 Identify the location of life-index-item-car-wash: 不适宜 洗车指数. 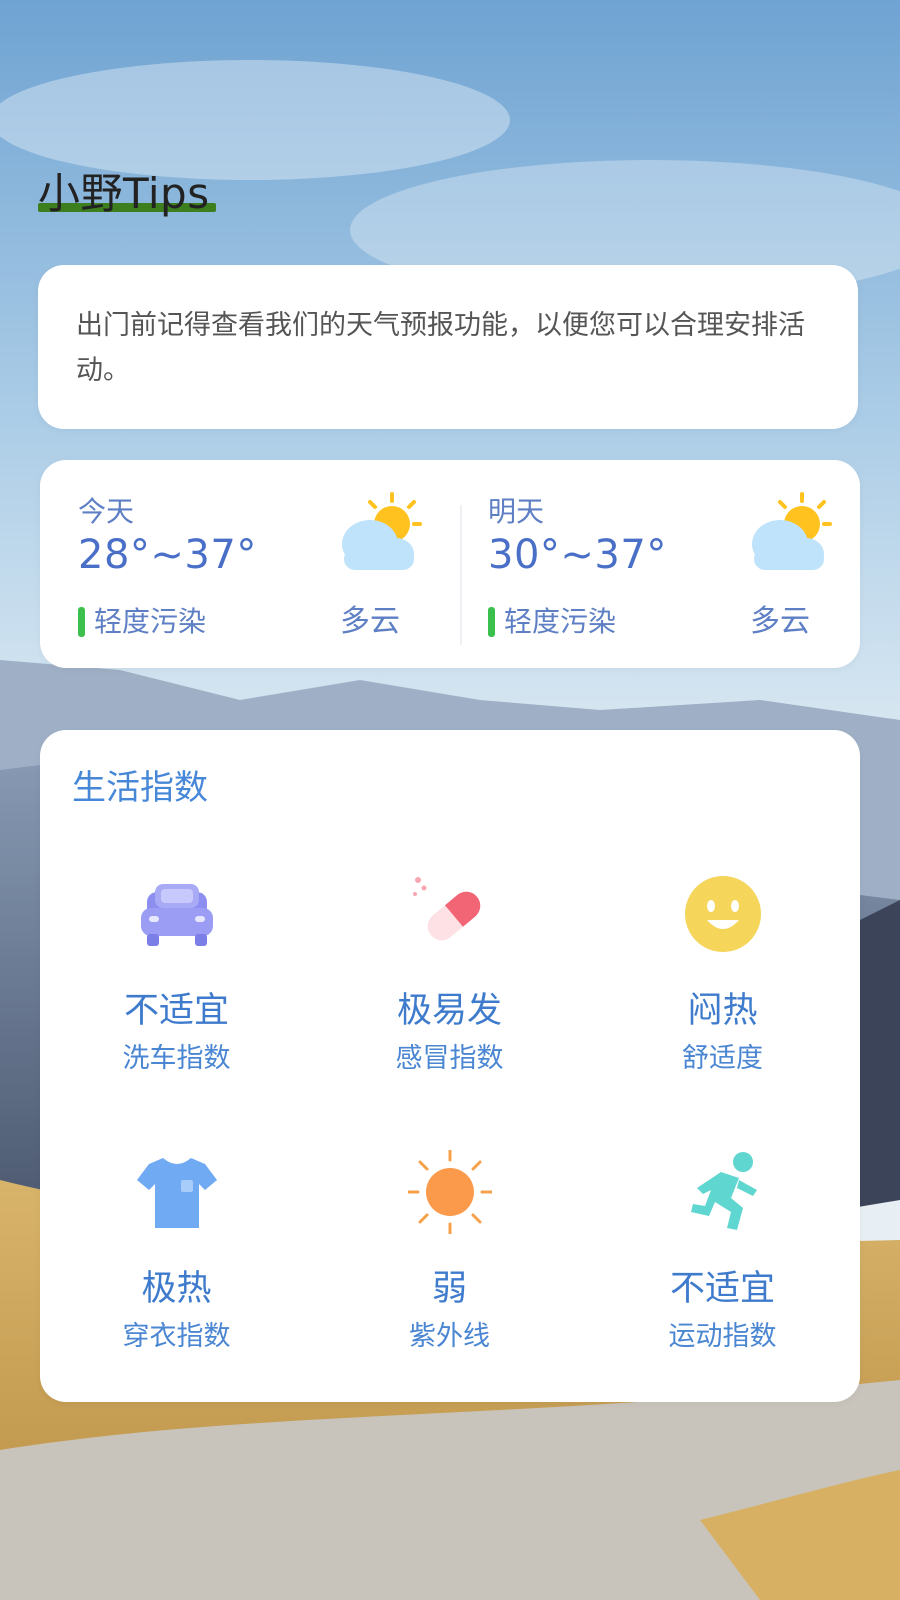
(176, 1012).